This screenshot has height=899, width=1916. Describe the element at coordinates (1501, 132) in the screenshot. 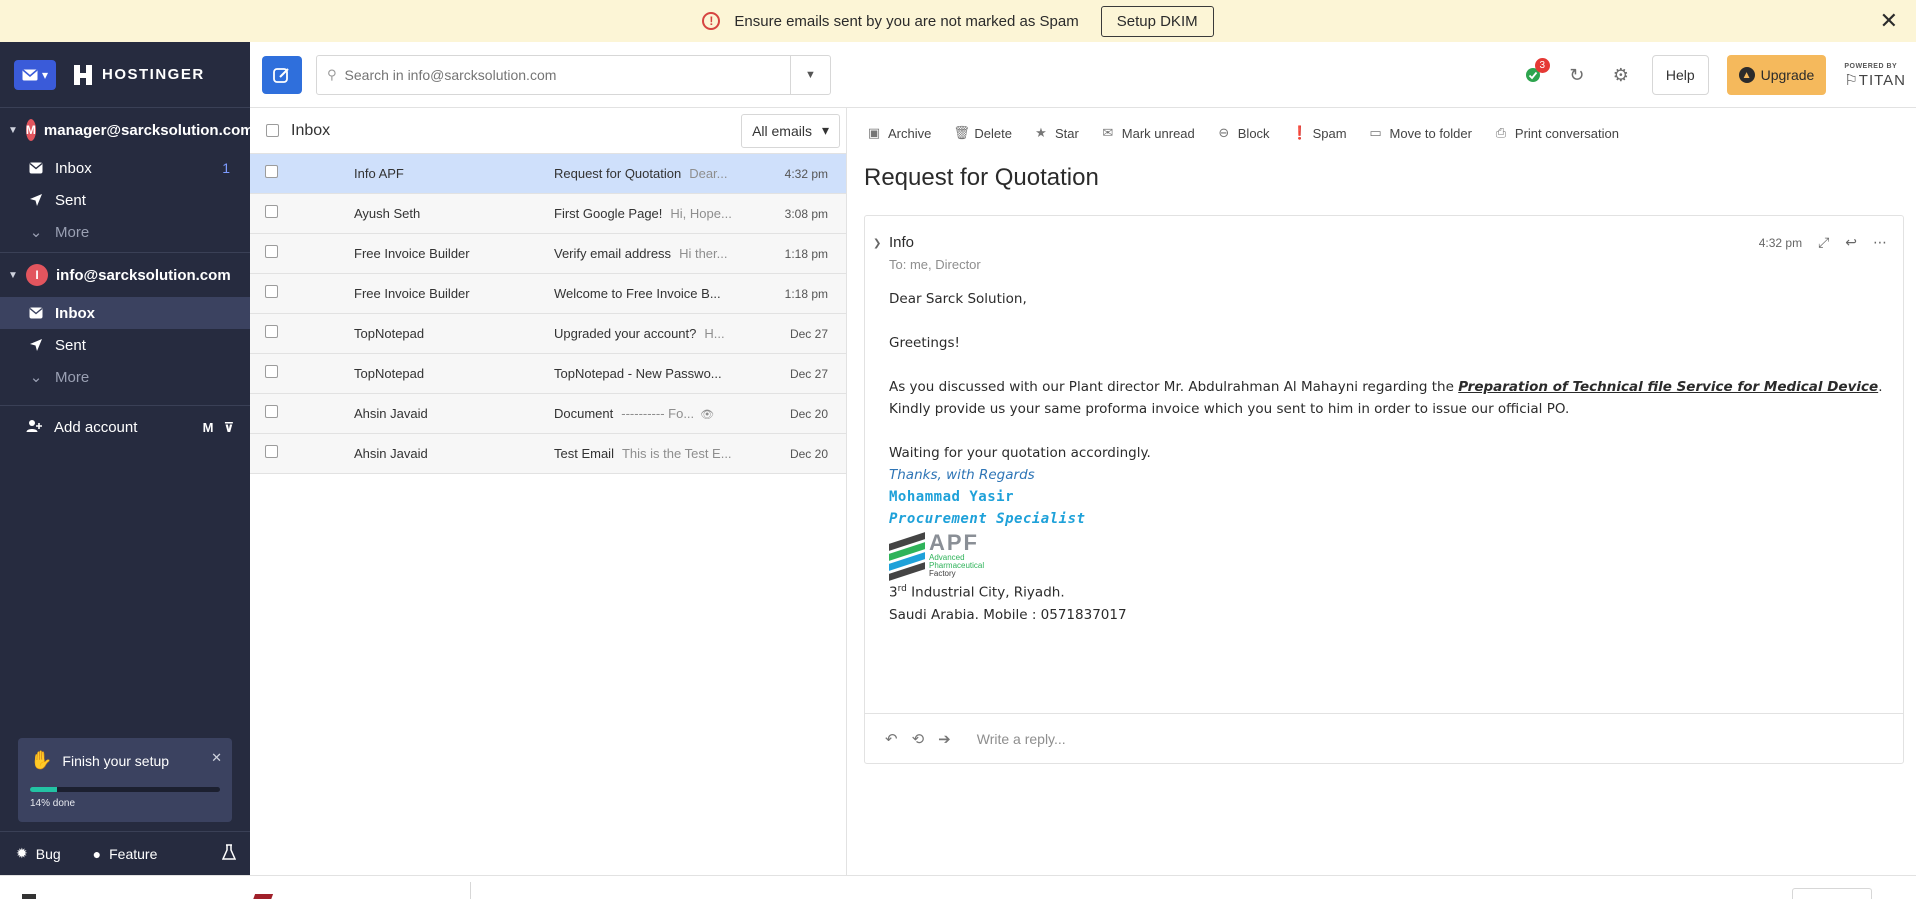

I see `printer-icon: ⎙` at that location.